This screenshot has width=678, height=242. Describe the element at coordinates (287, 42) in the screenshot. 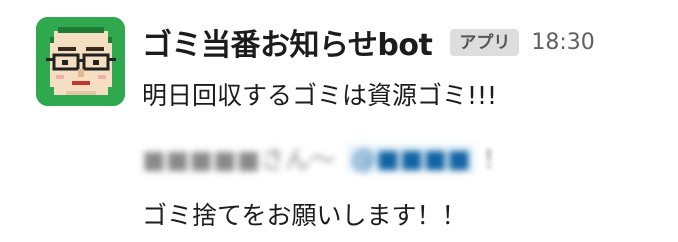

I see `sender-name: ゴミ当番お知らせbot` at that location.